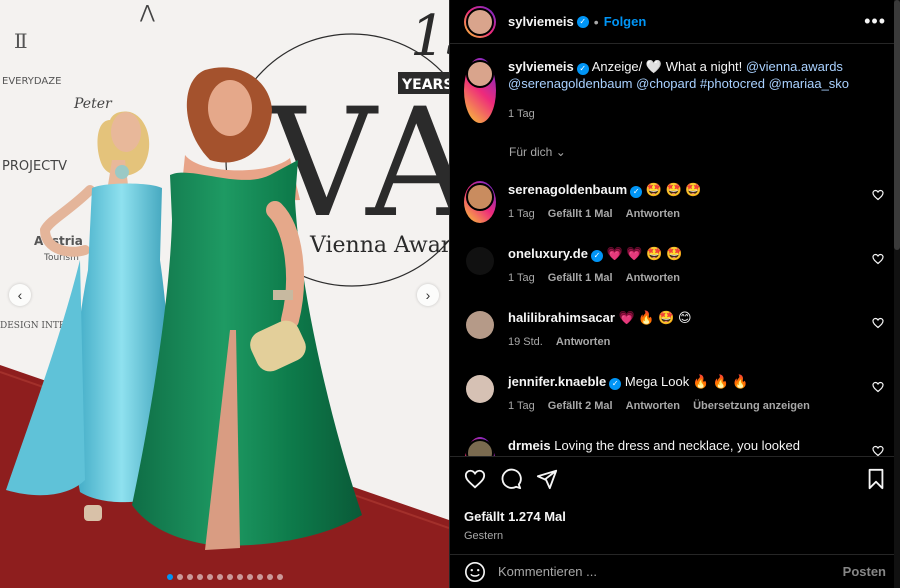 Image resolution: width=900 pixels, height=588 pixels. What do you see at coordinates (809, 83) in the screenshot?
I see `caption-mention: @mariaa_sko` at bounding box center [809, 83].